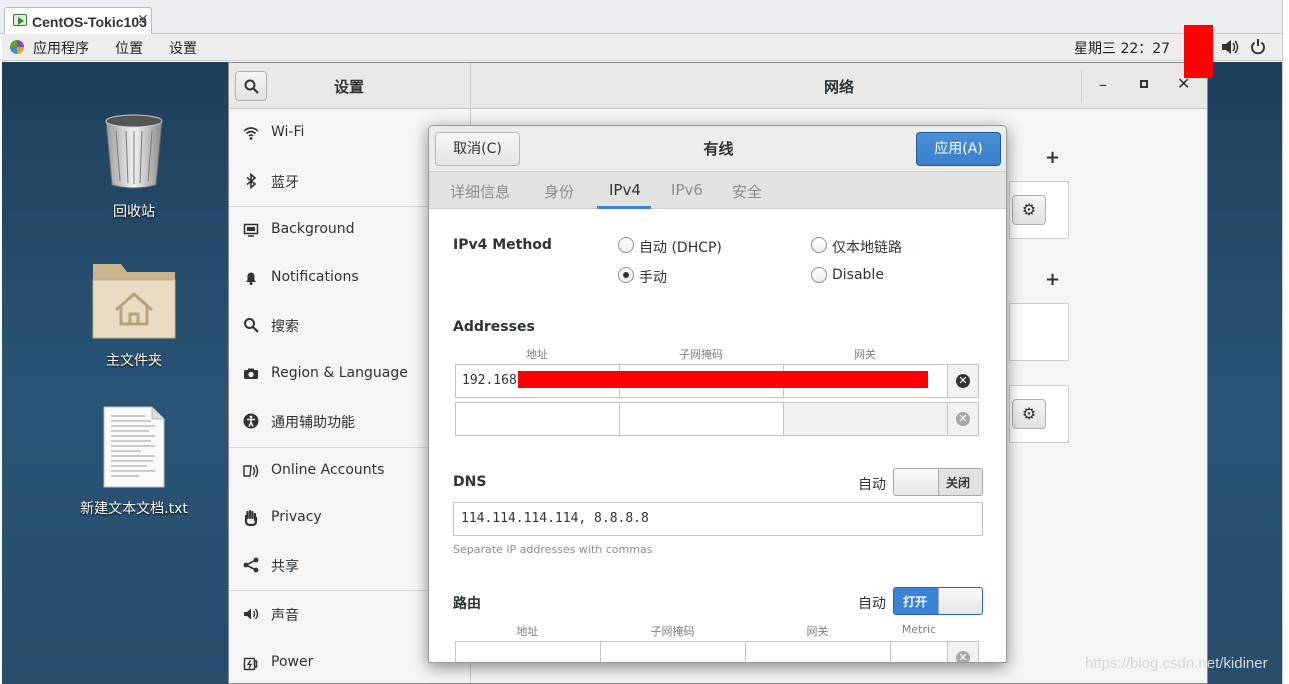 This screenshot has width=1289, height=684. Describe the element at coordinates (129, 48) in the screenshot. I see `places-menu: 位置` at that location.